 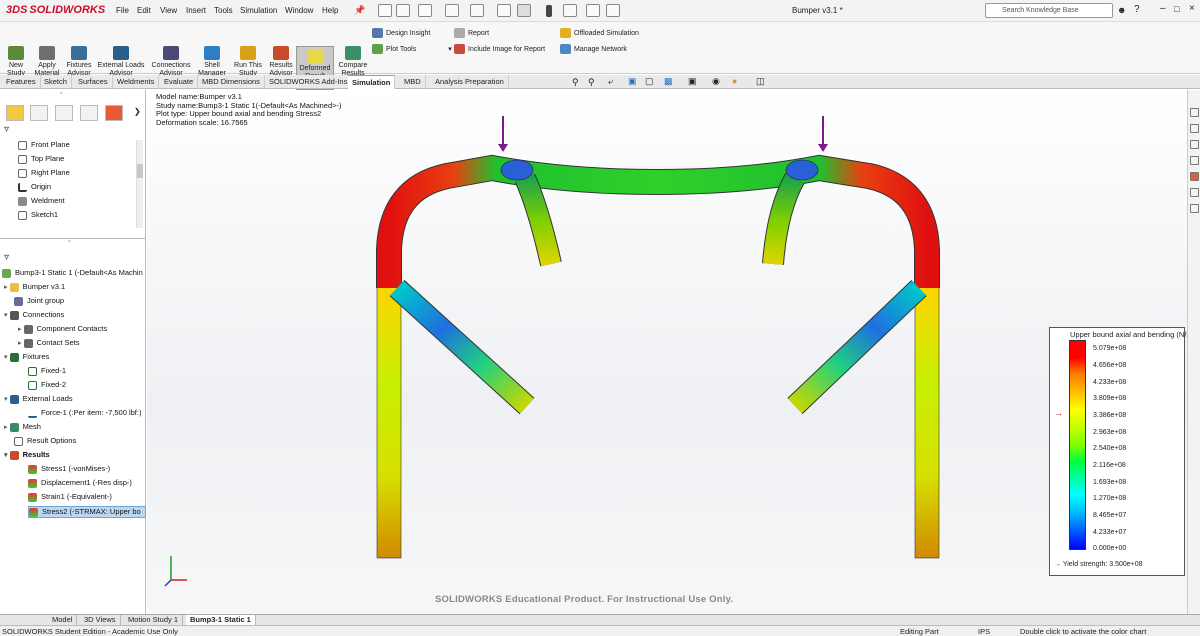 I want to click on manage-network-button: Manage Network, so click(x=593, y=49).